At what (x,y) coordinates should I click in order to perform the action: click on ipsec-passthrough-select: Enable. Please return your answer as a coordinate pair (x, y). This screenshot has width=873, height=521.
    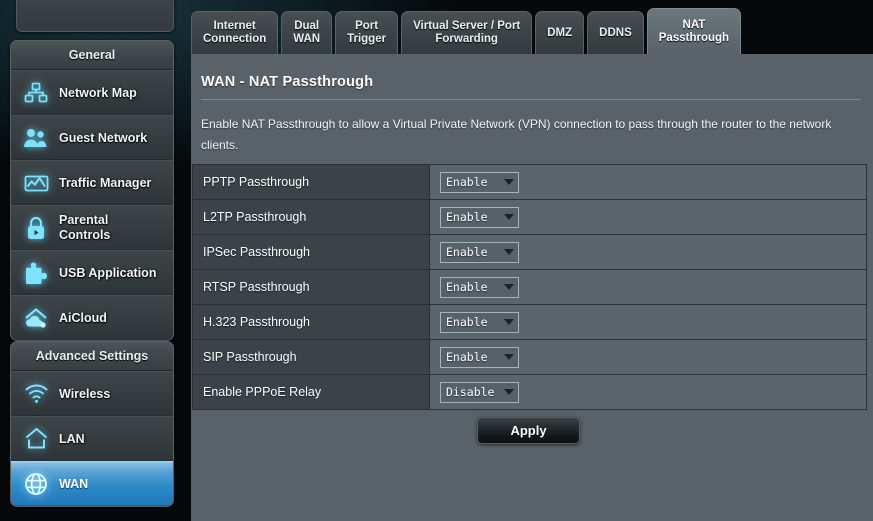
    Looking at the image, I should click on (479, 252).